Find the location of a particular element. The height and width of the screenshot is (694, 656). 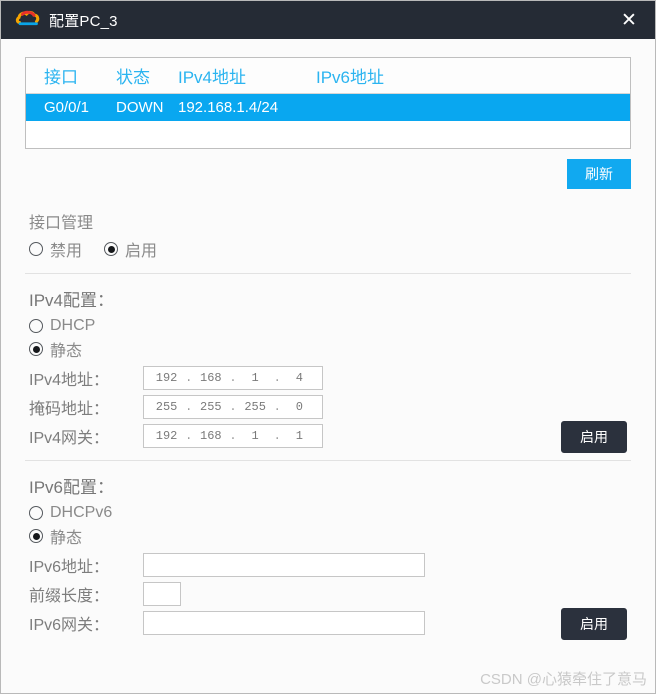

radio-label: 启用 is located at coordinates (141, 252).